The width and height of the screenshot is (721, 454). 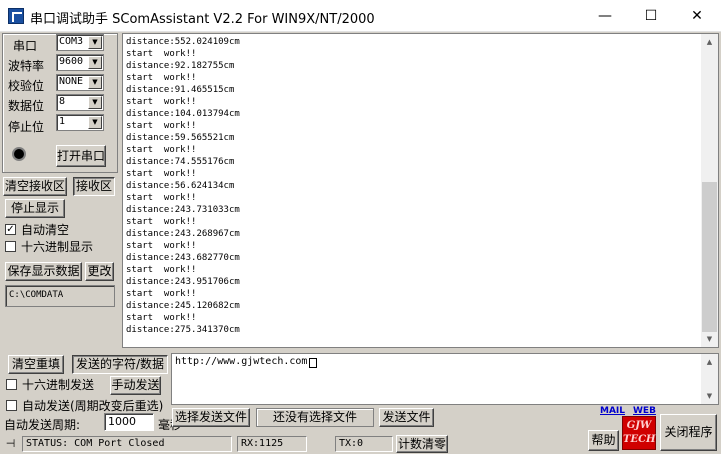 What do you see at coordinates (313, 363) in the screenshot?
I see `text-cursor-icon` at bounding box center [313, 363].